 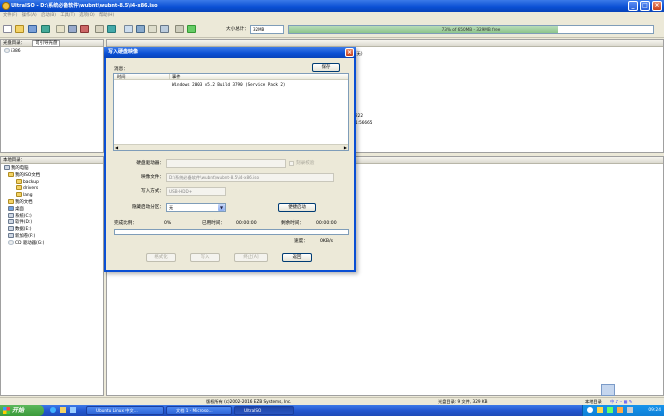 I want to click on menu-bar: 文件(F) 操作(A) 启动(B) 工具(T) 选项(O) 帮助(H), so click(x=332, y=16).